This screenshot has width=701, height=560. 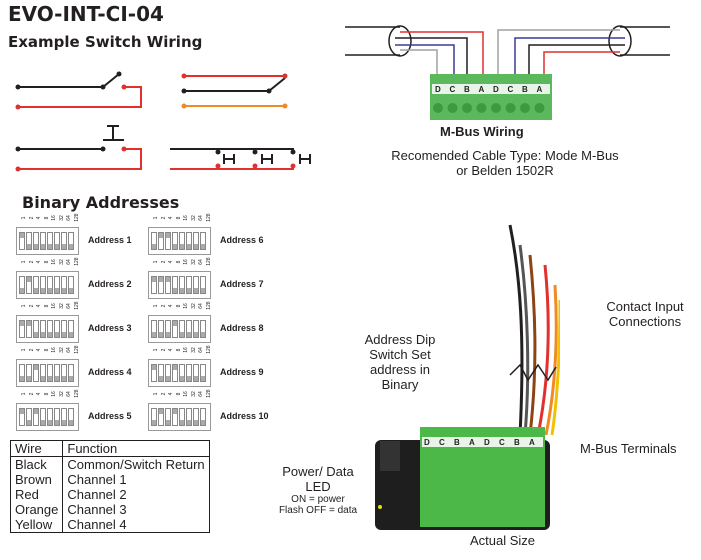 I want to click on wire-cell: Black Brown Red Orange Yellow, so click(x=36, y=494).